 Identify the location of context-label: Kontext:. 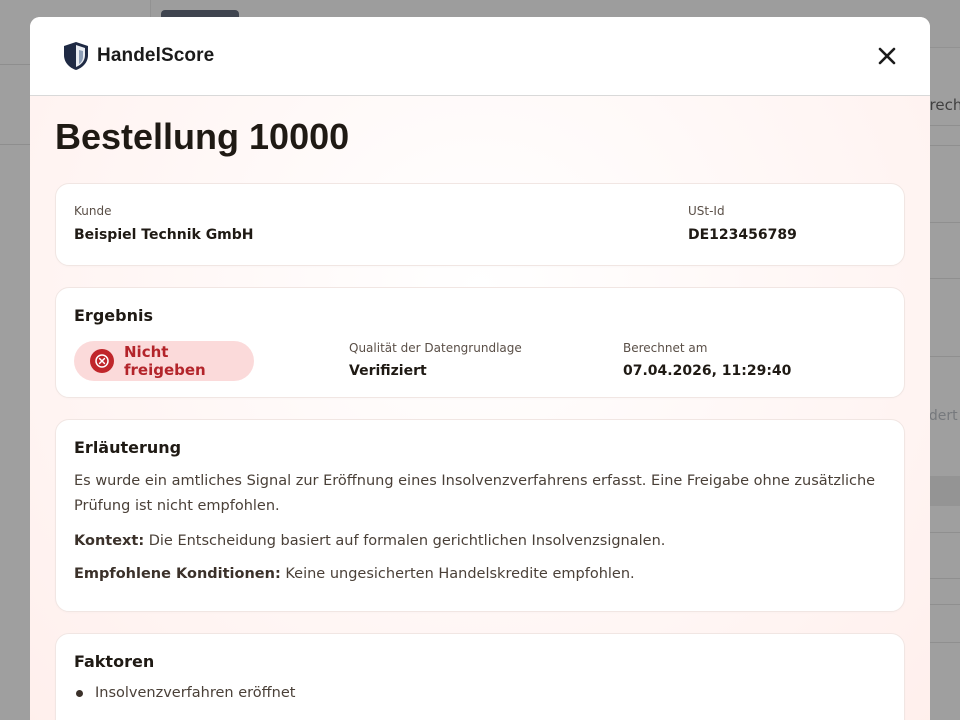
(109, 541).